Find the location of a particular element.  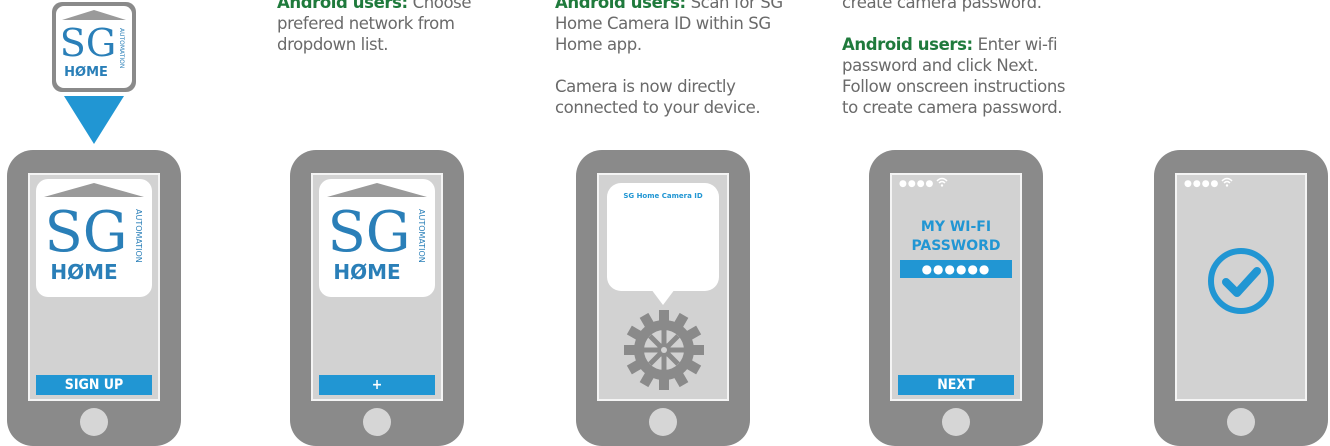

phone-screen: ●●●● is located at coordinates (1241, 287).